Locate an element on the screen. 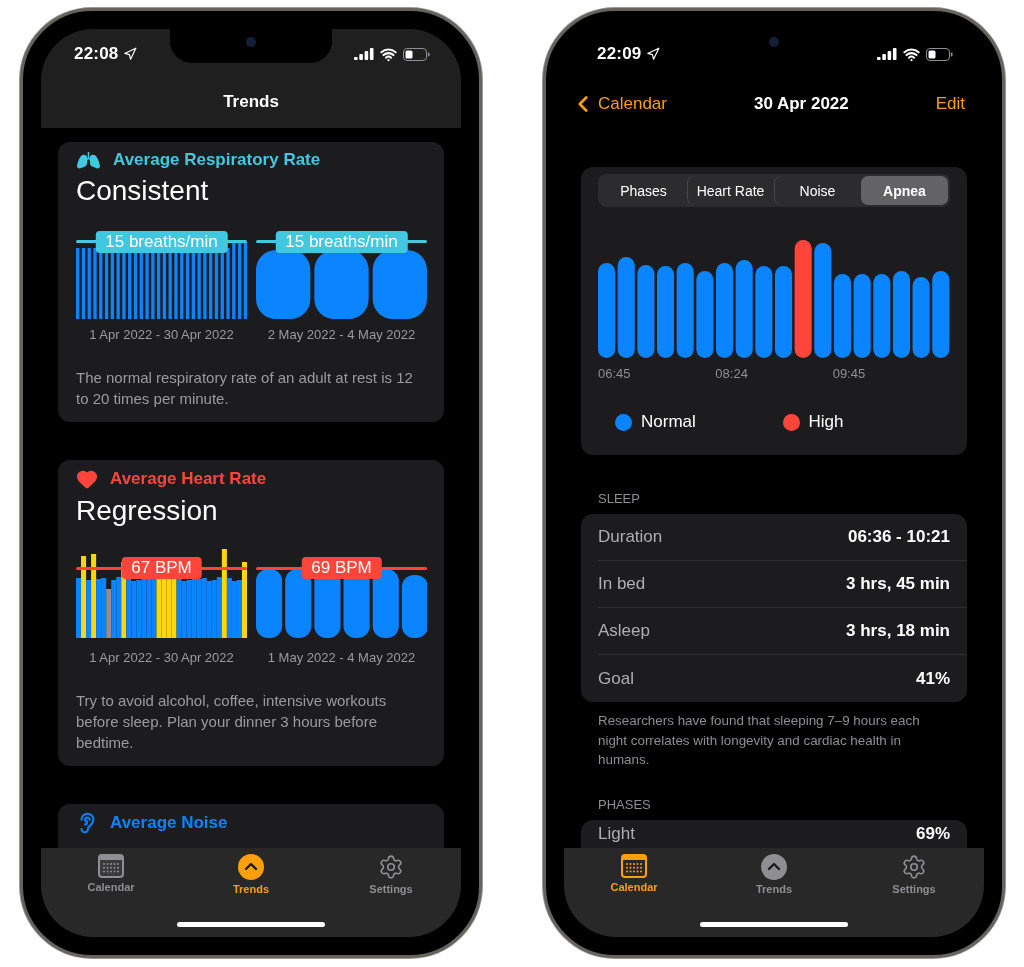 This screenshot has height=967, width=1024. date-range-label: 2 May 2022 - 4 May 2022 is located at coordinates (341, 334).